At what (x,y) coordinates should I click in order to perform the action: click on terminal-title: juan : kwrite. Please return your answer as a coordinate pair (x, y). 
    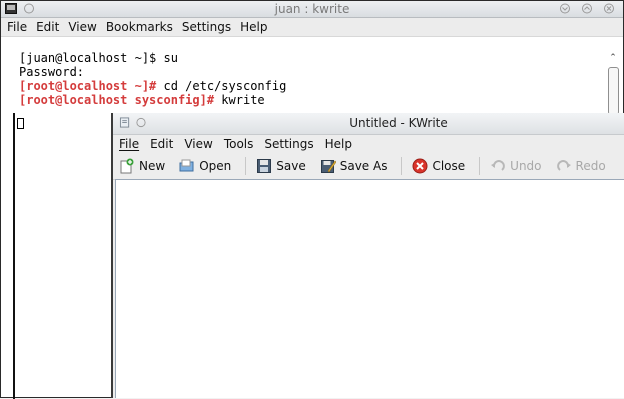
    Looking at the image, I should click on (312, 9).